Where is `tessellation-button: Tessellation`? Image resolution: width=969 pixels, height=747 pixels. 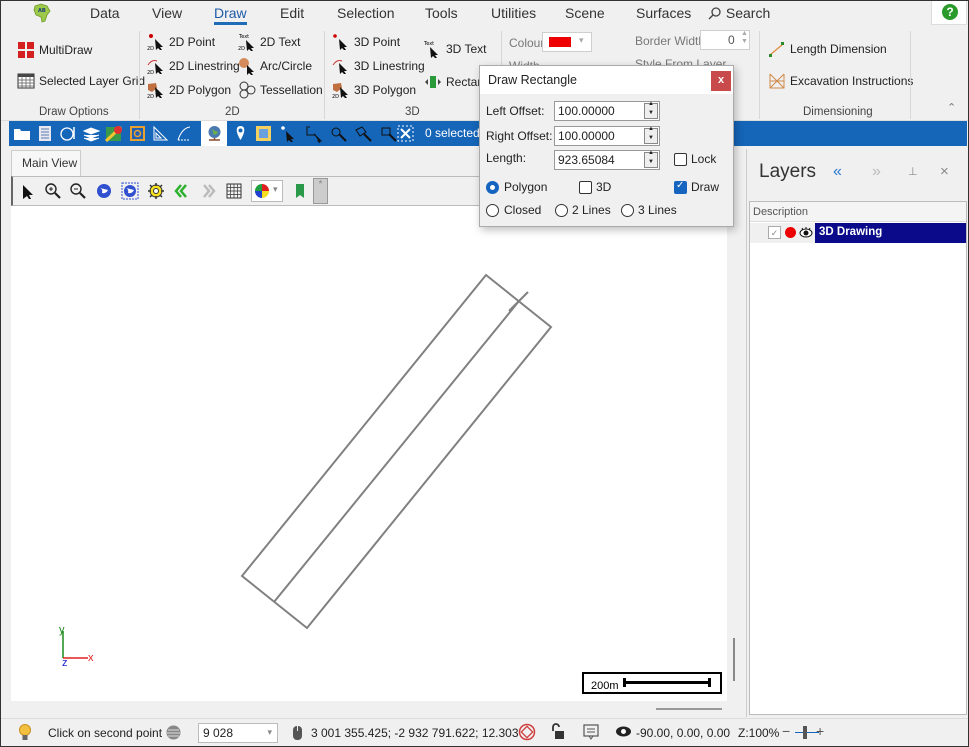 tessellation-button: Tessellation is located at coordinates (280, 90).